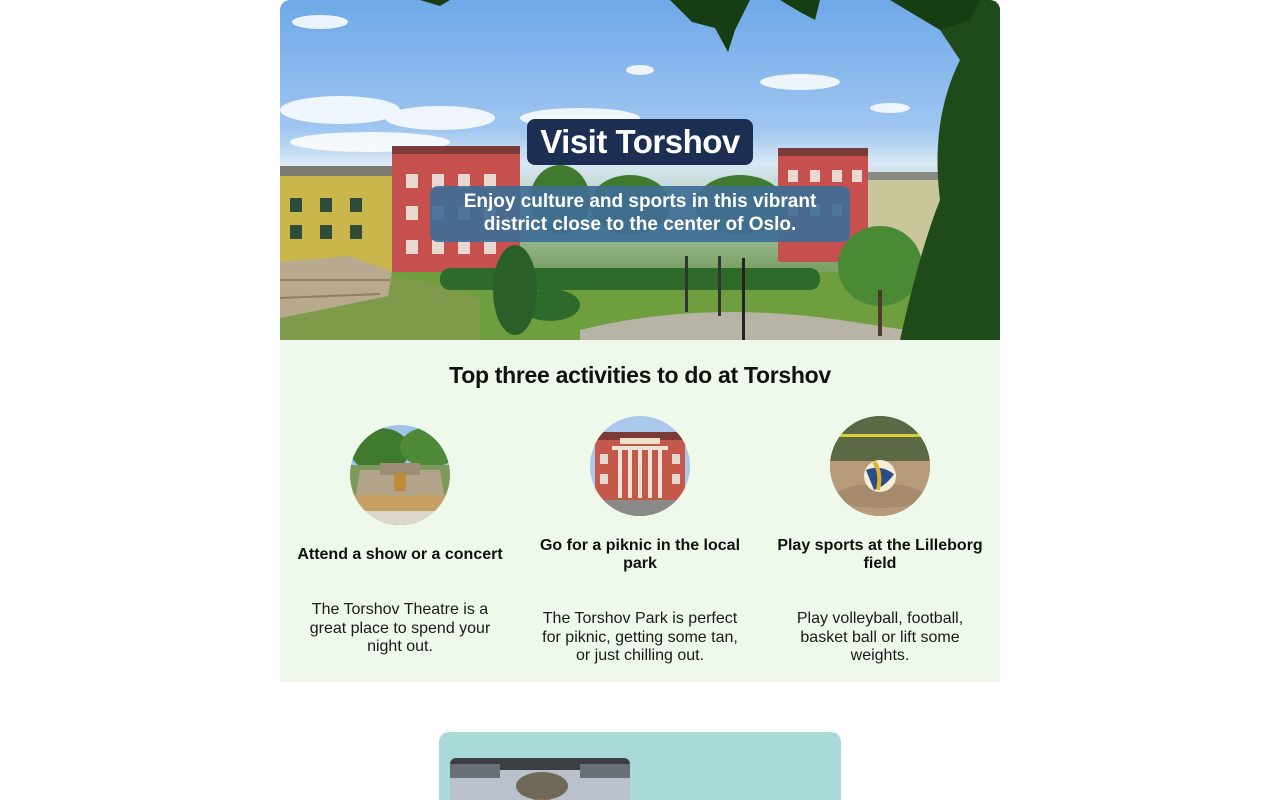 Image resolution: width=1280 pixels, height=800 pixels. I want to click on volleyball-image, so click(880, 466).